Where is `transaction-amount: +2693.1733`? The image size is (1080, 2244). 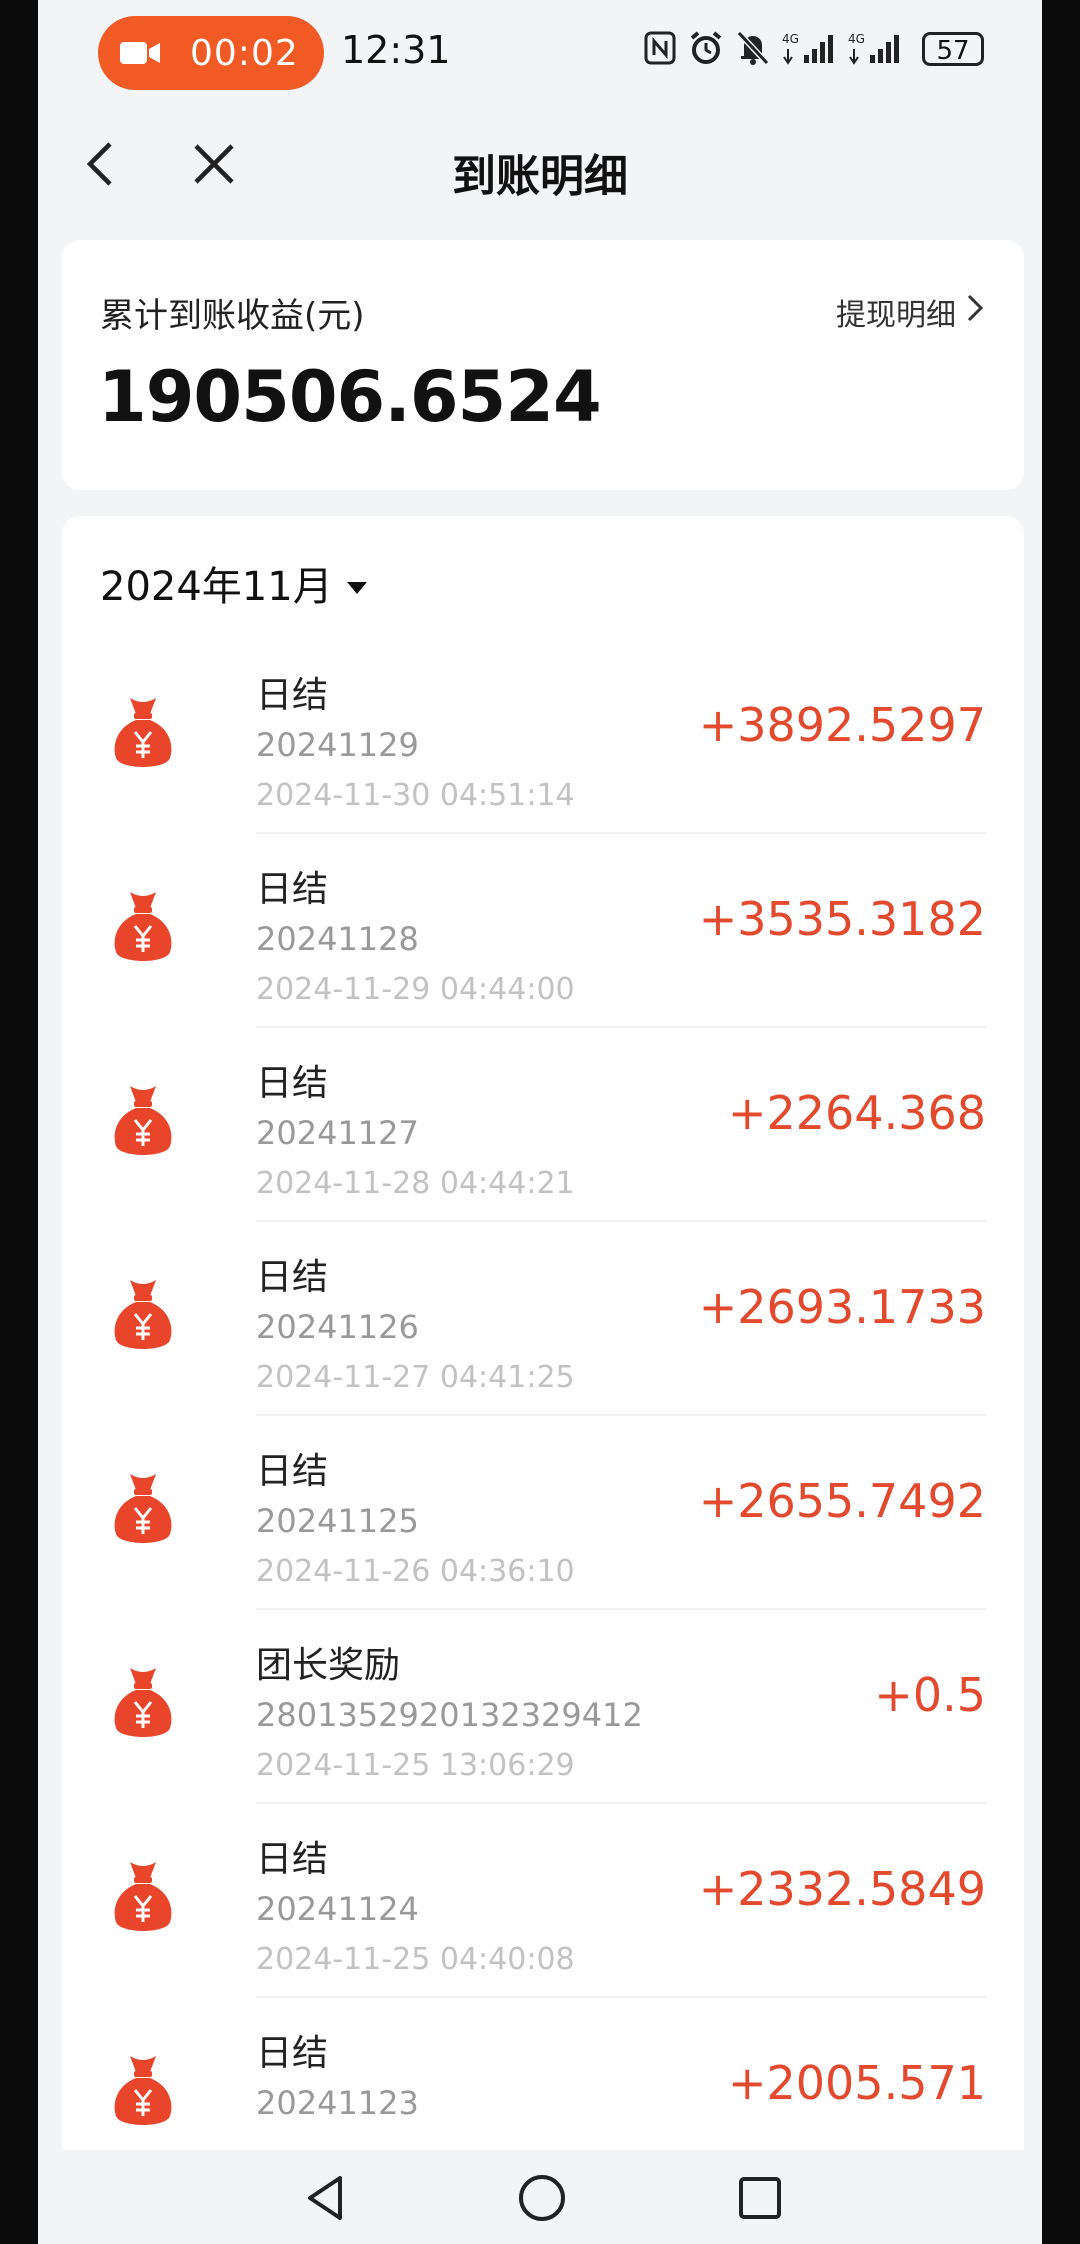
transaction-amount: +2693.1733 is located at coordinates (842, 1307).